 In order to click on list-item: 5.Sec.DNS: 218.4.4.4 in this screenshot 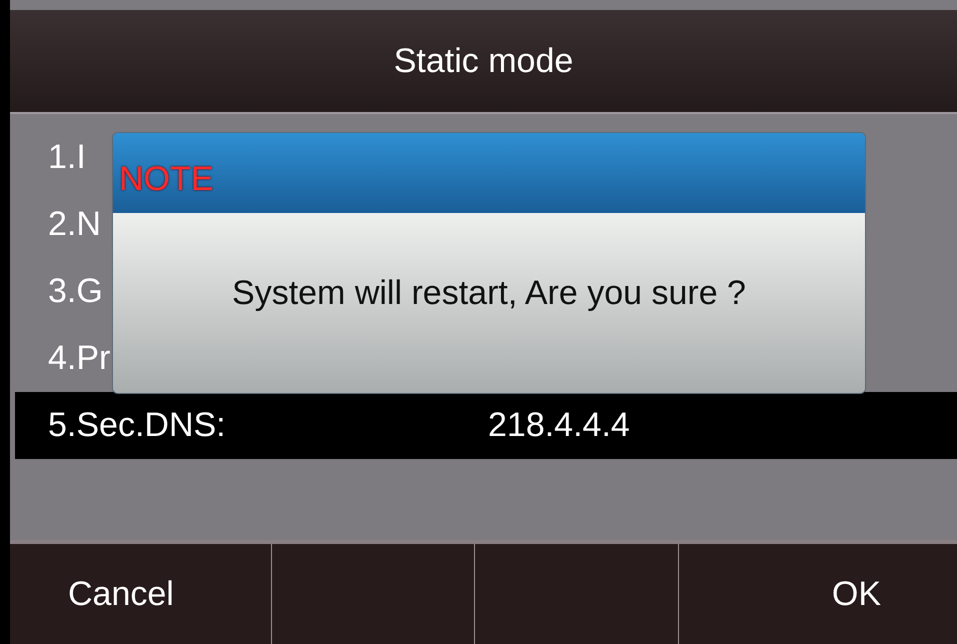, I will do `click(486, 425)`.